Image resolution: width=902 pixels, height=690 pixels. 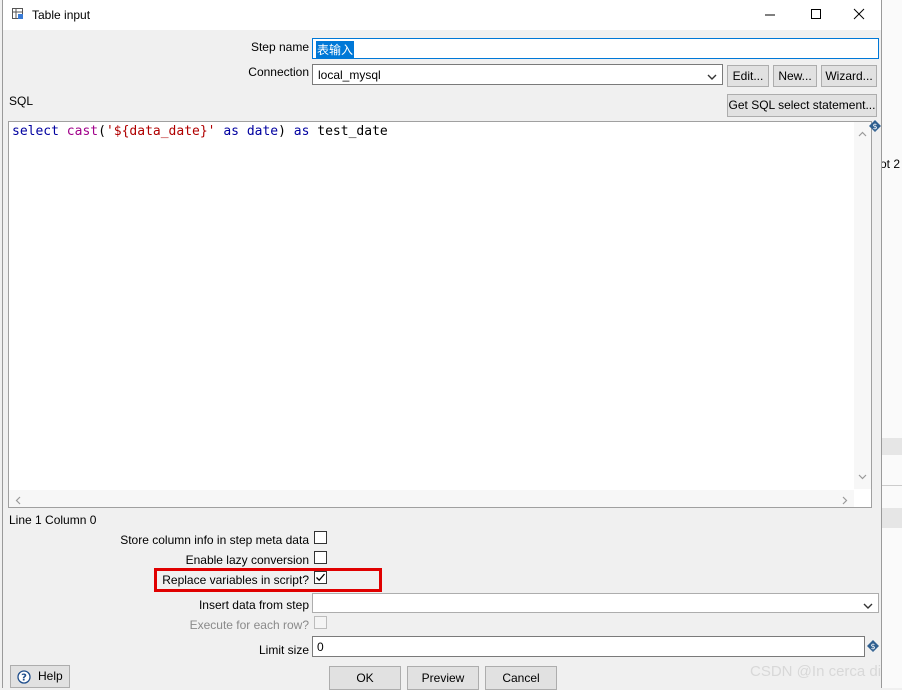 What do you see at coordinates (18, 14) in the screenshot?
I see `table-input-icon` at bounding box center [18, 14].